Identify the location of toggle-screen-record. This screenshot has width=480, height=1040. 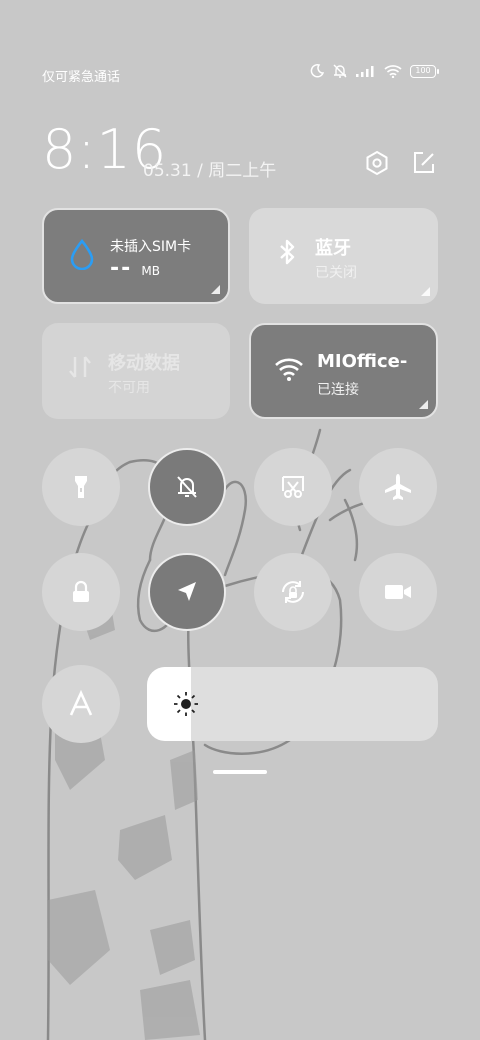
(398, 592).